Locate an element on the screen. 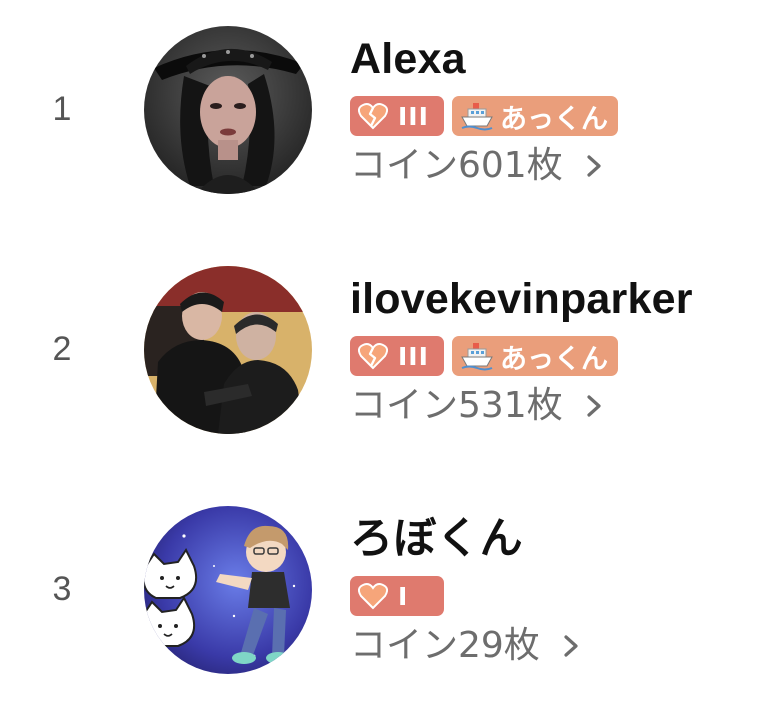  coin-count: コイン601枚 is located at coordinates (456, 165).